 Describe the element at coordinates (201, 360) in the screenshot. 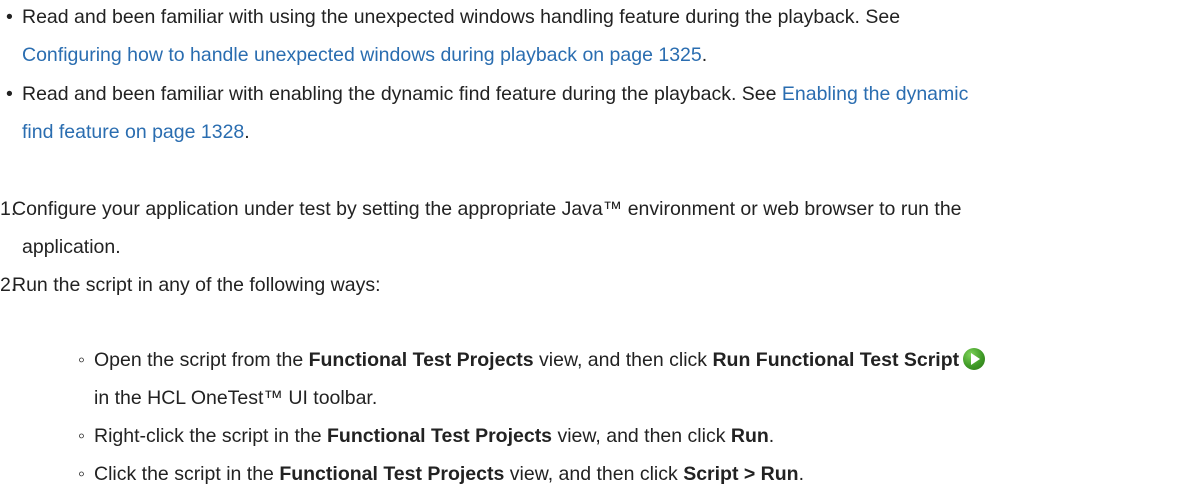

I see `substep-text: Open the script from the` at that location.